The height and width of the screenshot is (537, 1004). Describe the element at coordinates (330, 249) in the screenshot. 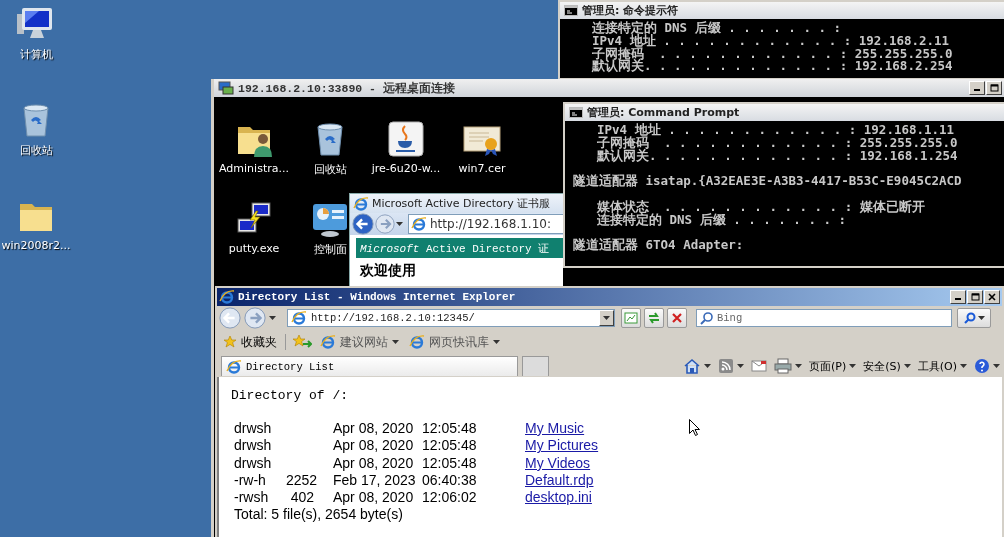

I see `icon-label: 控制面` at that location.